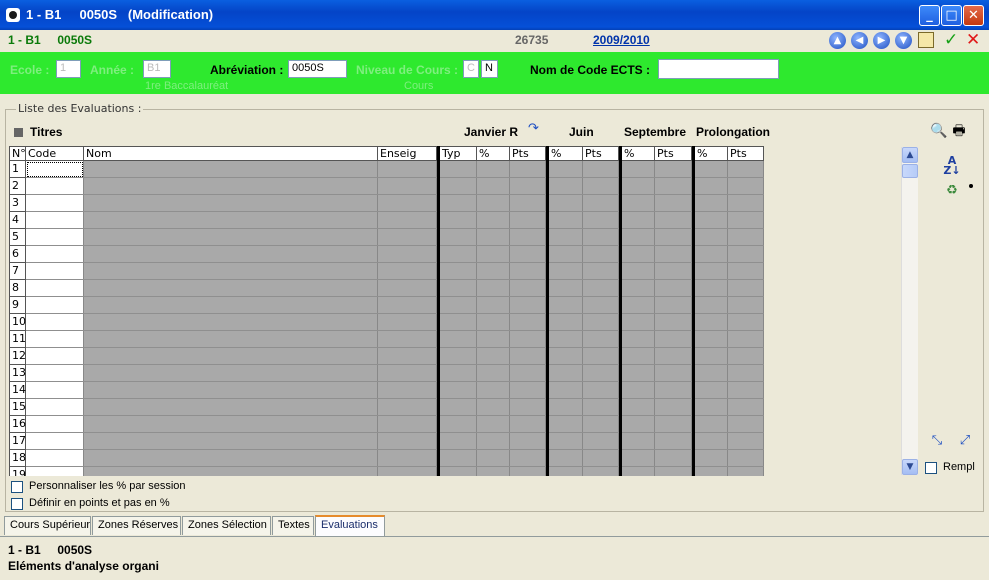 This screenshot has width=989, height=580. What do you see at coordinates (136, 525) in the screenshot?
I see `tab-zones-reserves: Zones Réserves` at bounding box center [136, 525].